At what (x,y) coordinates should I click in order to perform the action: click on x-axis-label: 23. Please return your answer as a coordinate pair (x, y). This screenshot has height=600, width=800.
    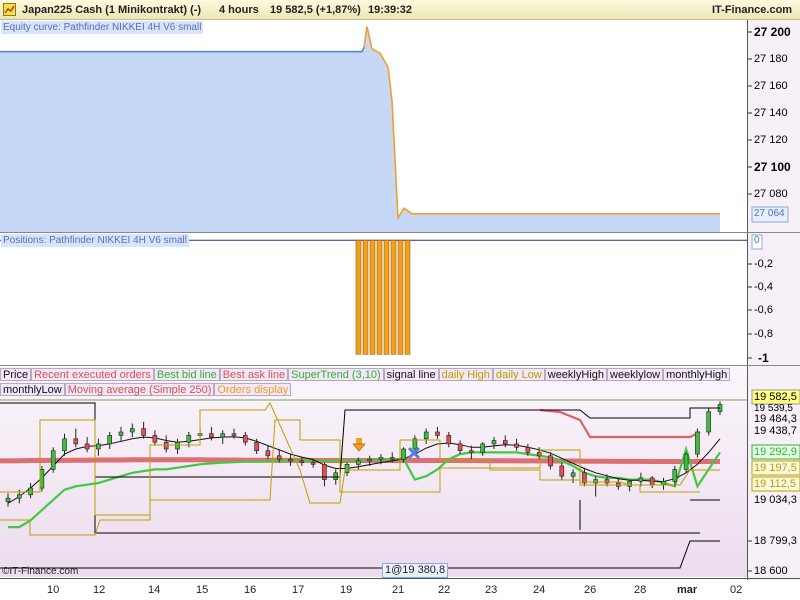
    Looking at the image, I should click on (491, 590).